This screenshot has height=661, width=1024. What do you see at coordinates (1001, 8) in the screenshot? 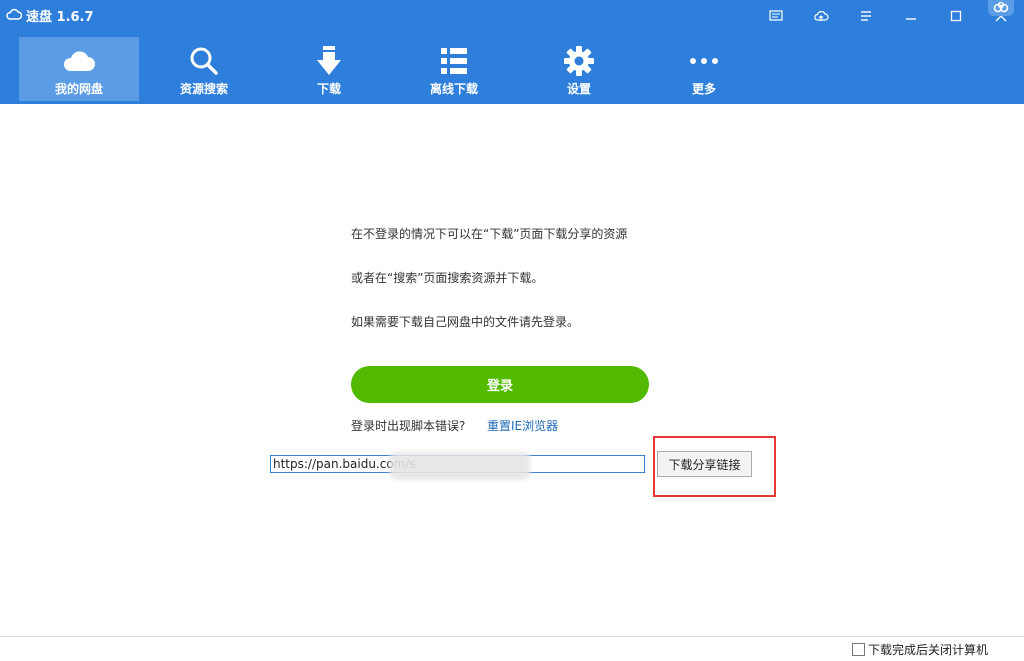
I see `baidu-logo-icon` at bounding box center [1001, 8].